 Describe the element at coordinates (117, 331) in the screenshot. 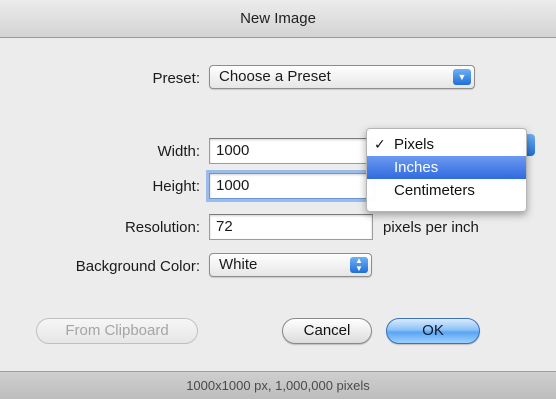

I see `from-clipboard-button: From Clipboard` at that location.